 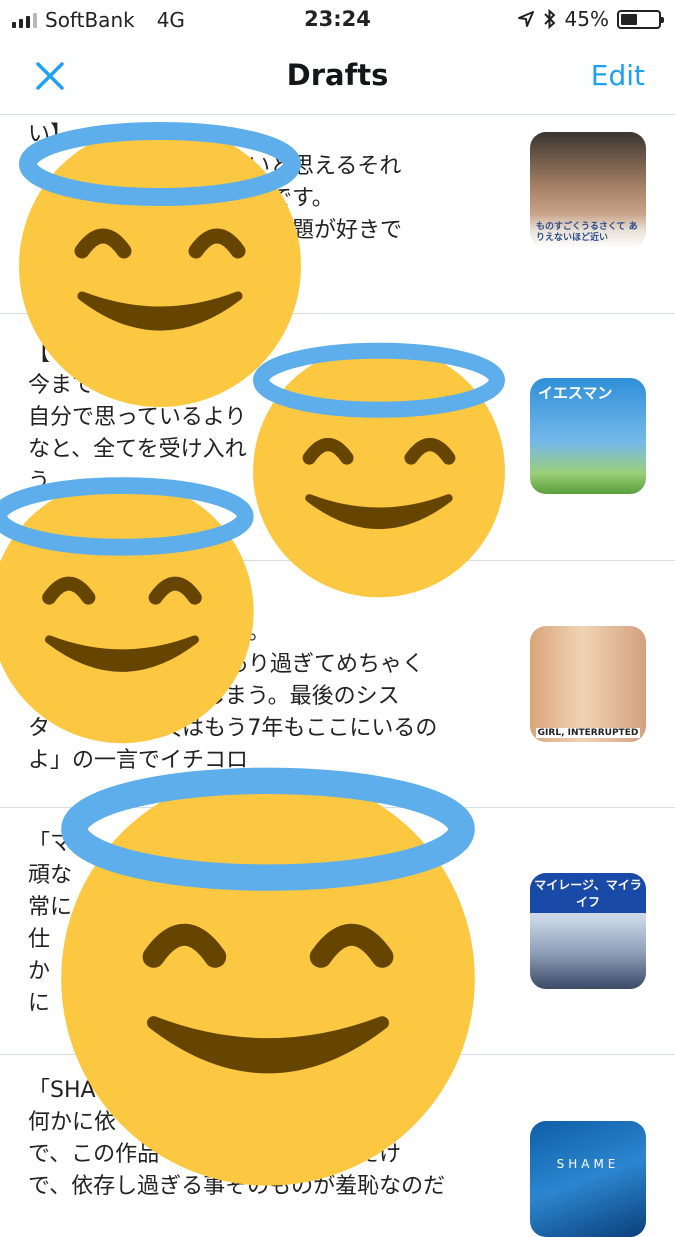 I want to click on bluetooth-icon, so click(x=549, y=19).